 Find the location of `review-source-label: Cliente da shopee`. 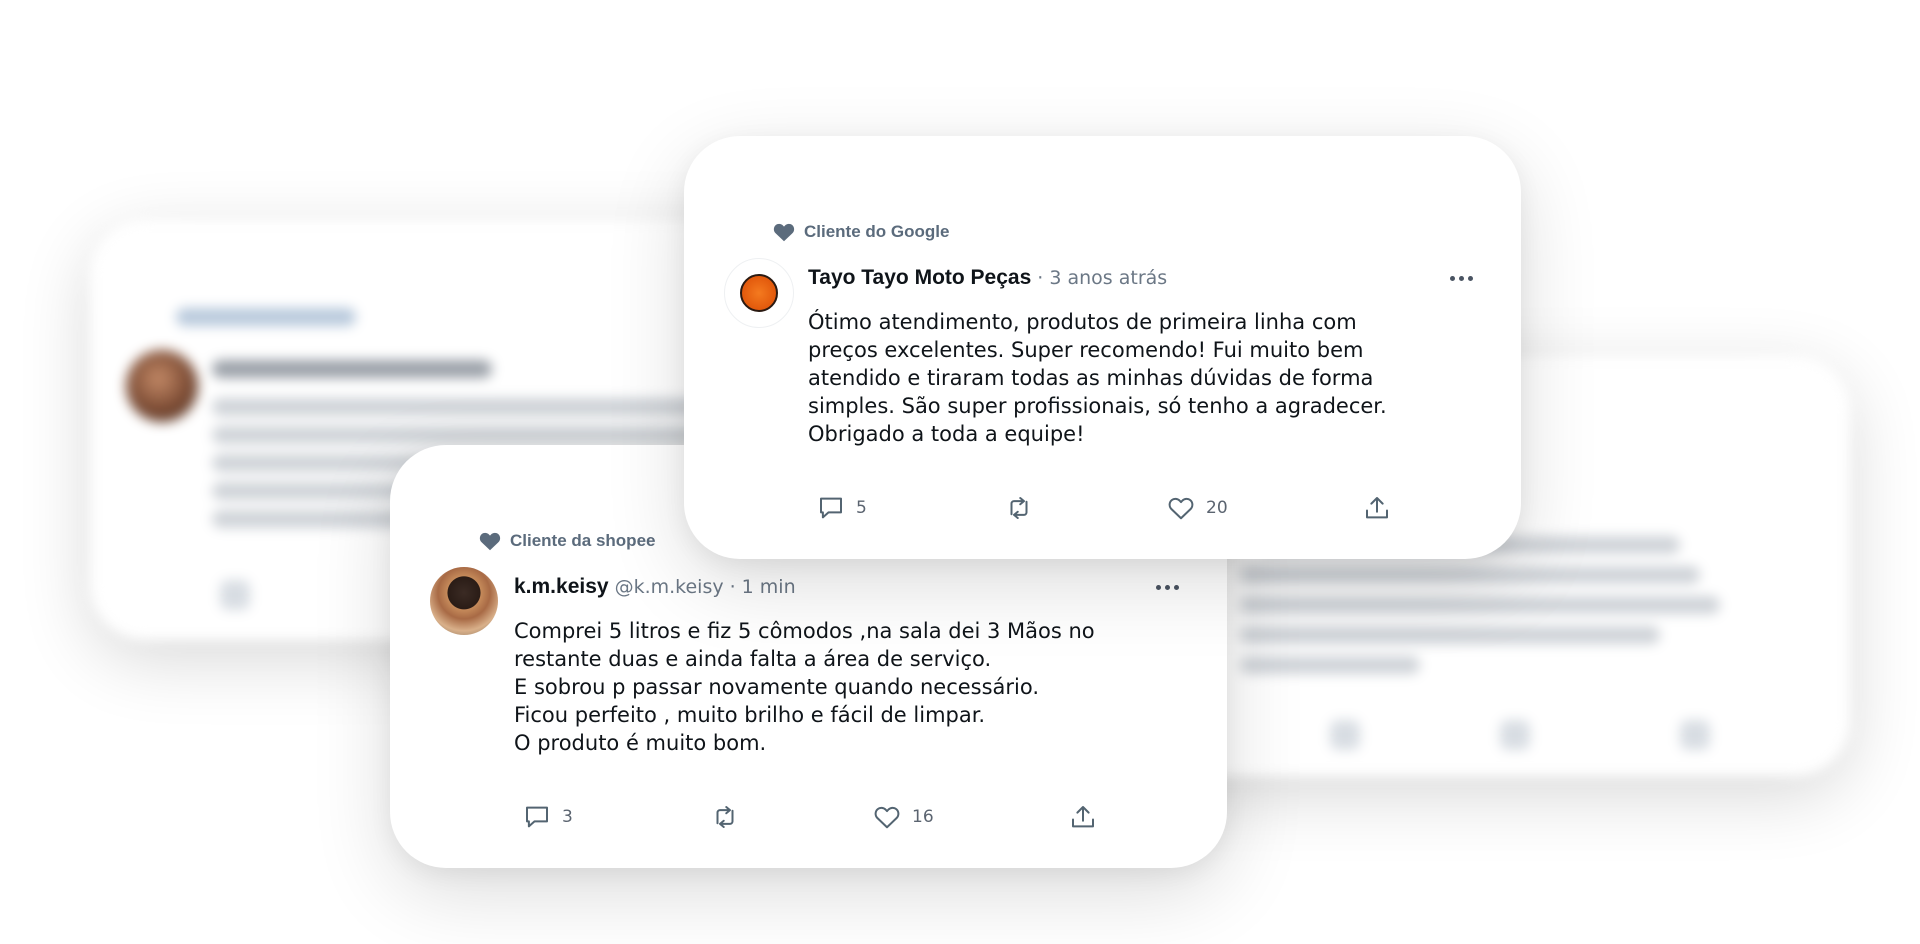

review-source-label: Cliente da shopee is located at coordinates (583, 540).